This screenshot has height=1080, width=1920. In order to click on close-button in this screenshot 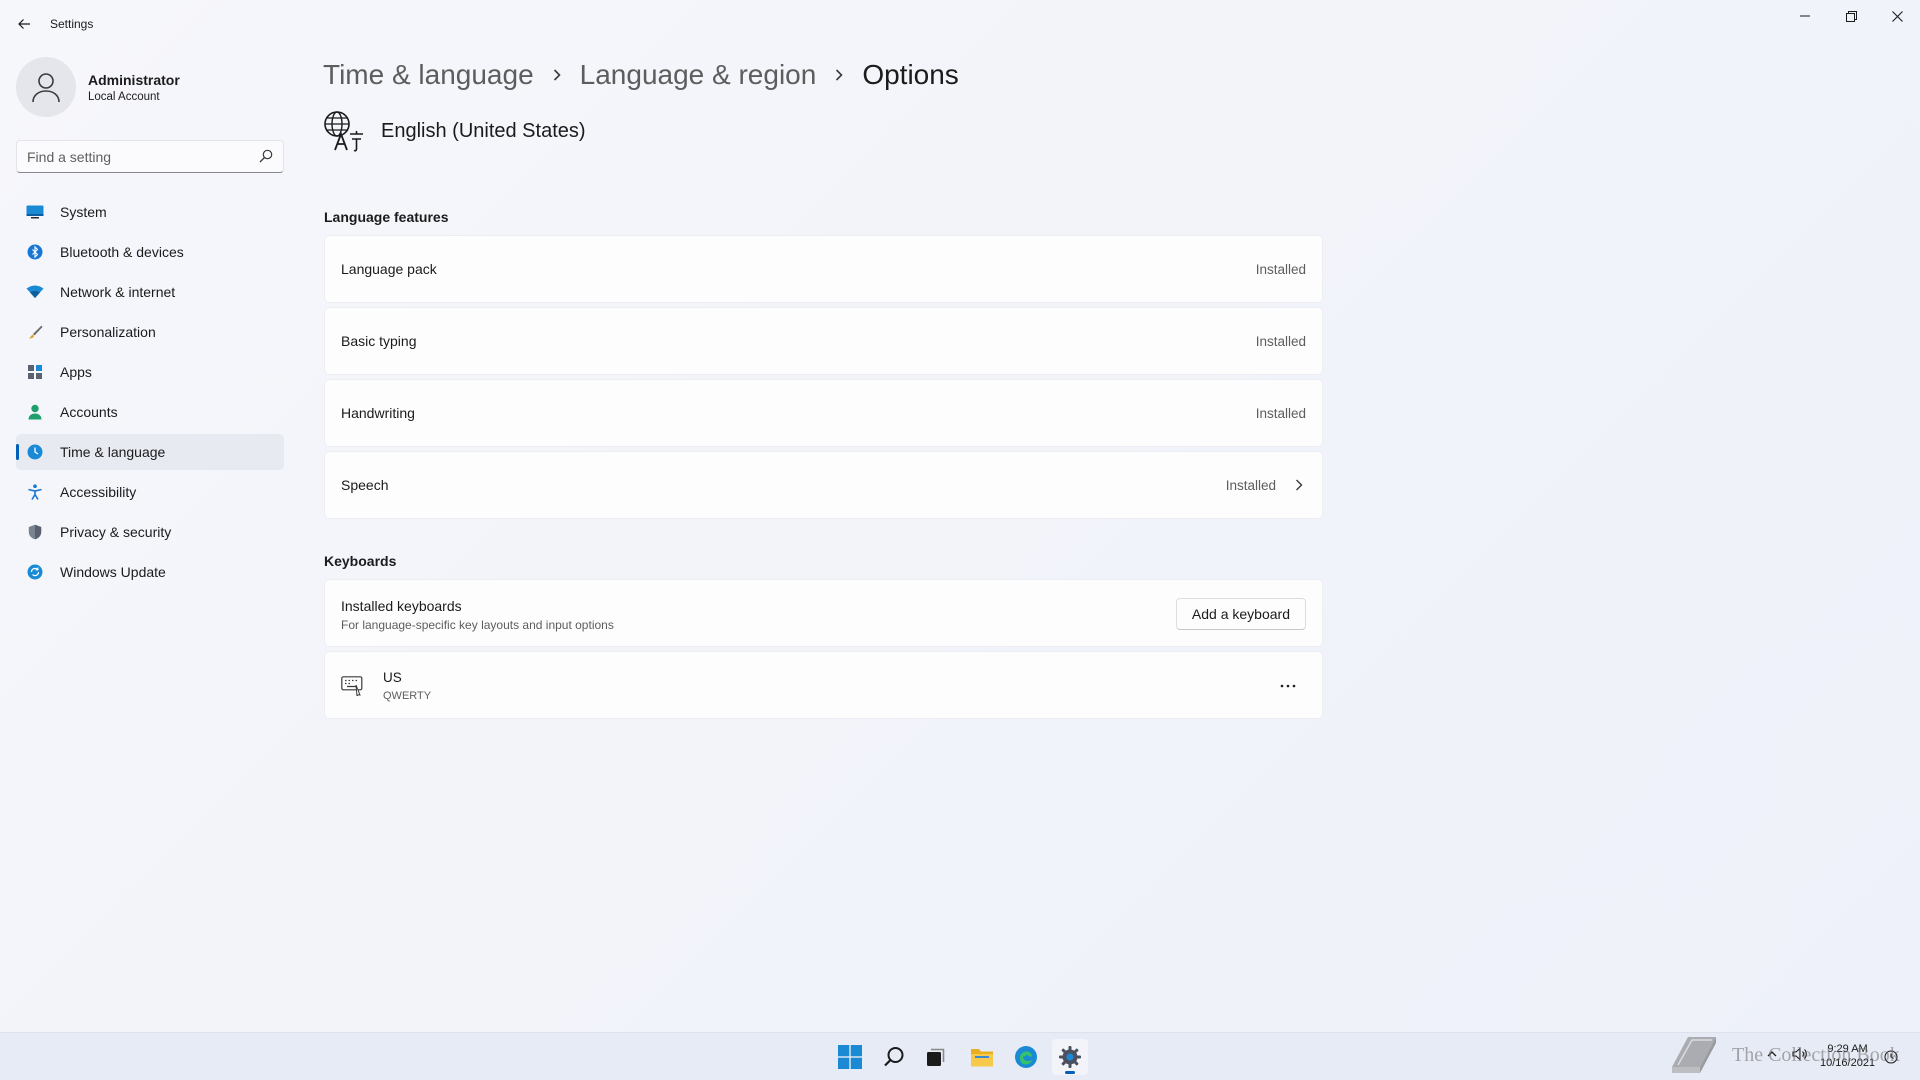, I will do `click(1897, 16)`.